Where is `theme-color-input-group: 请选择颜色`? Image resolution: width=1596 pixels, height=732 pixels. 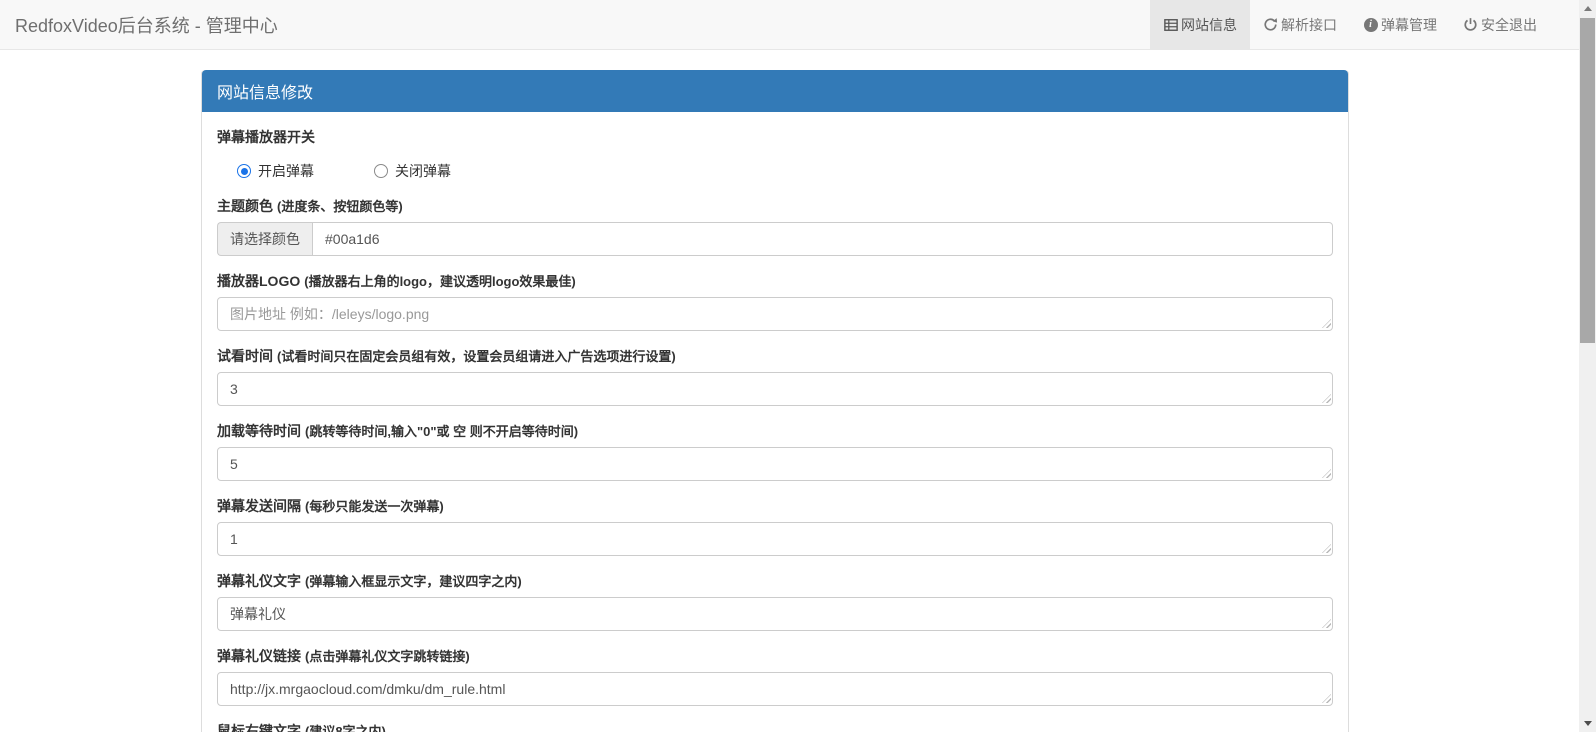
theme-color-input-group: 请选择颜色 is located at coordinates (775, 239).